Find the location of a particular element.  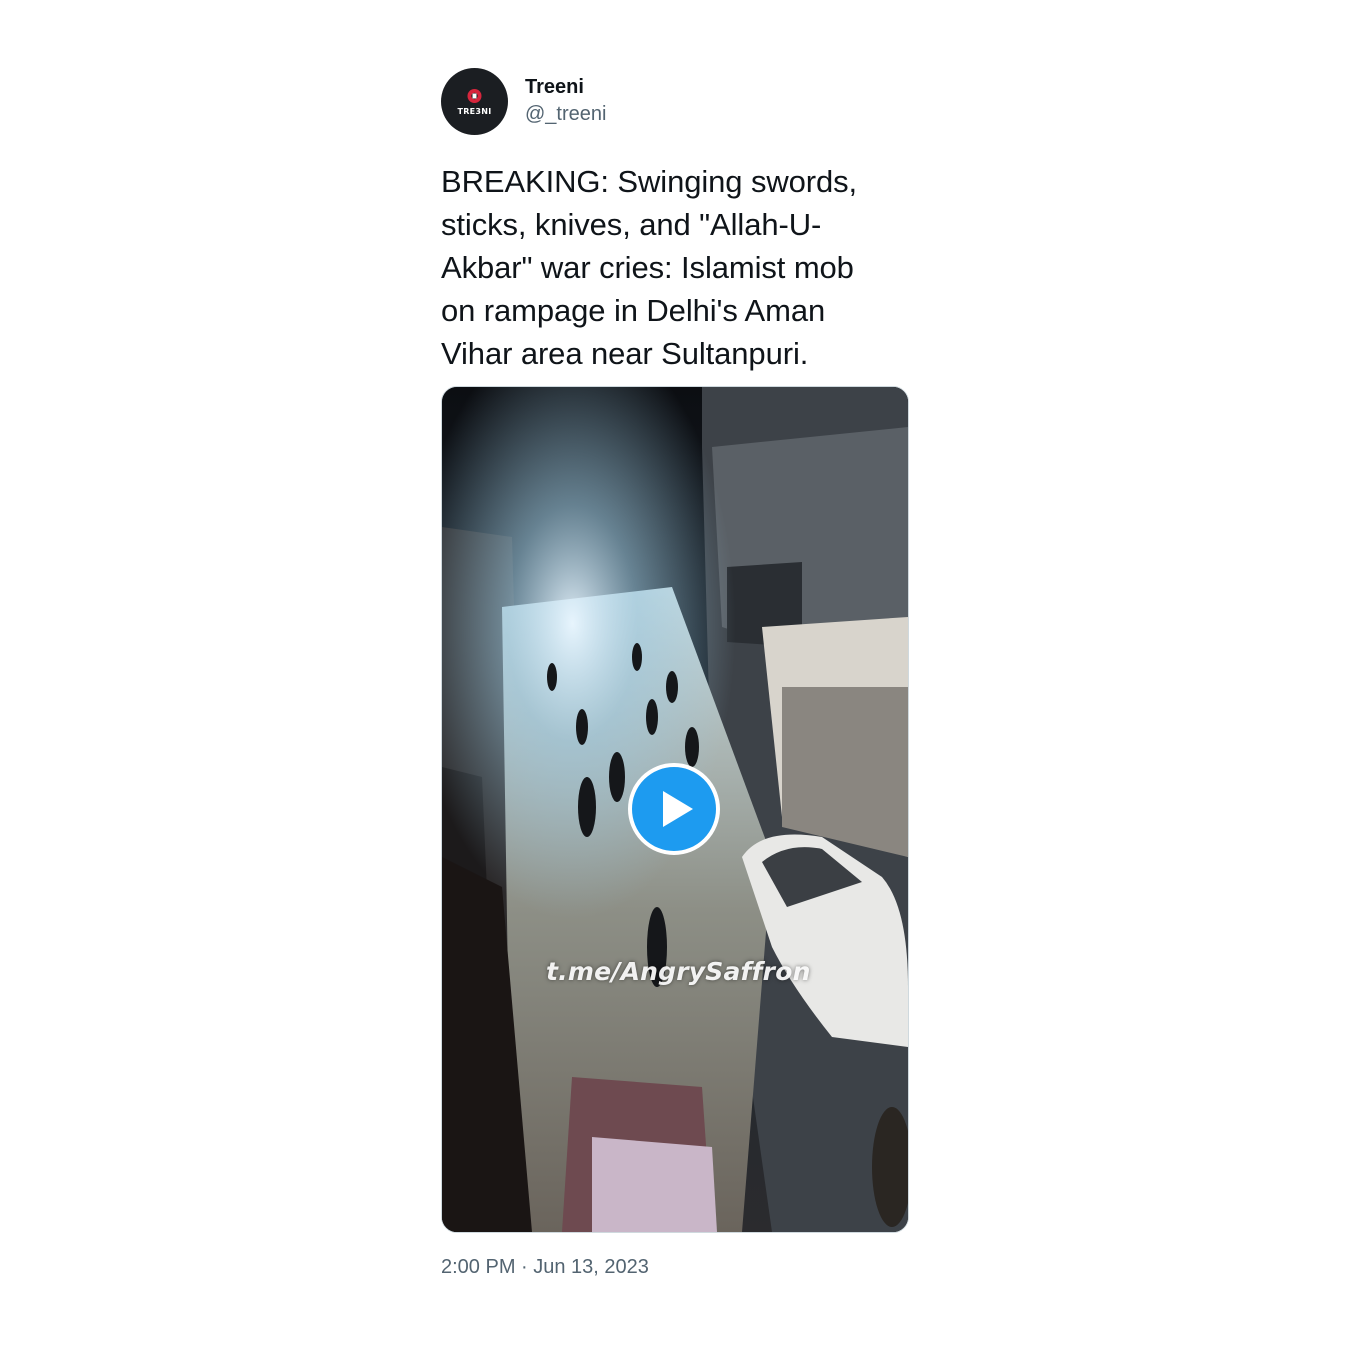

avatar-text: TRE3NI is located at coordinates (474, 111).